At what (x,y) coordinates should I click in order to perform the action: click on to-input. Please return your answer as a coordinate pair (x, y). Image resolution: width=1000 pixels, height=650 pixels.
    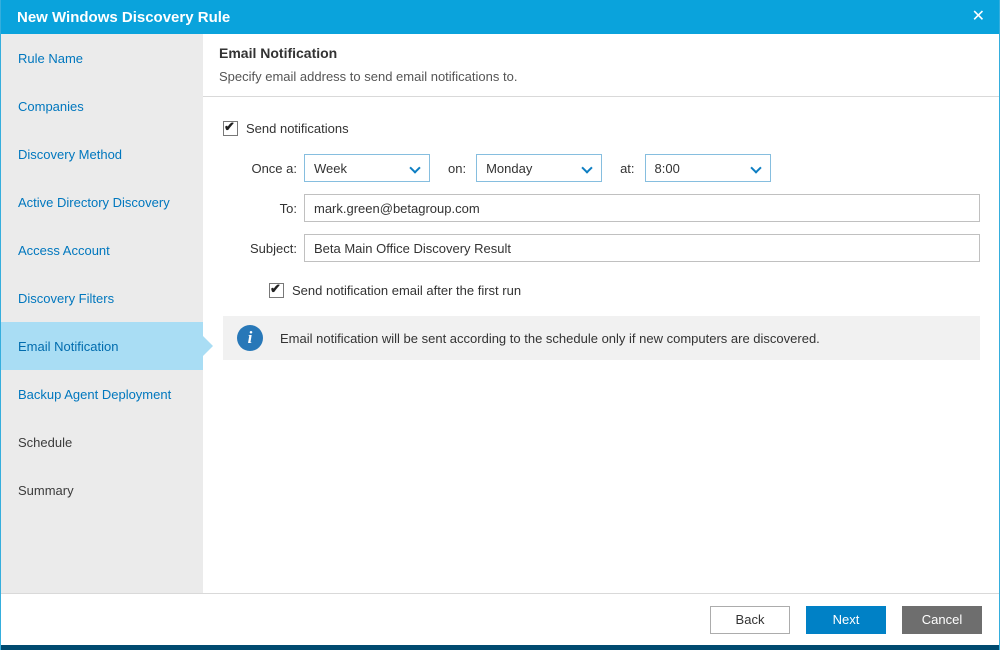
    Looking at the image, I should click on (642, 208).